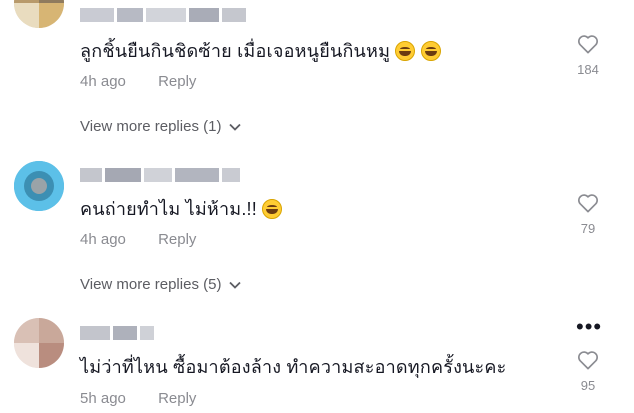 This screenshot has height=413, width=634. I want to click on comment-text: คนถ่ายทำไม ไม่ห้าม.!!, so click(181, 208).